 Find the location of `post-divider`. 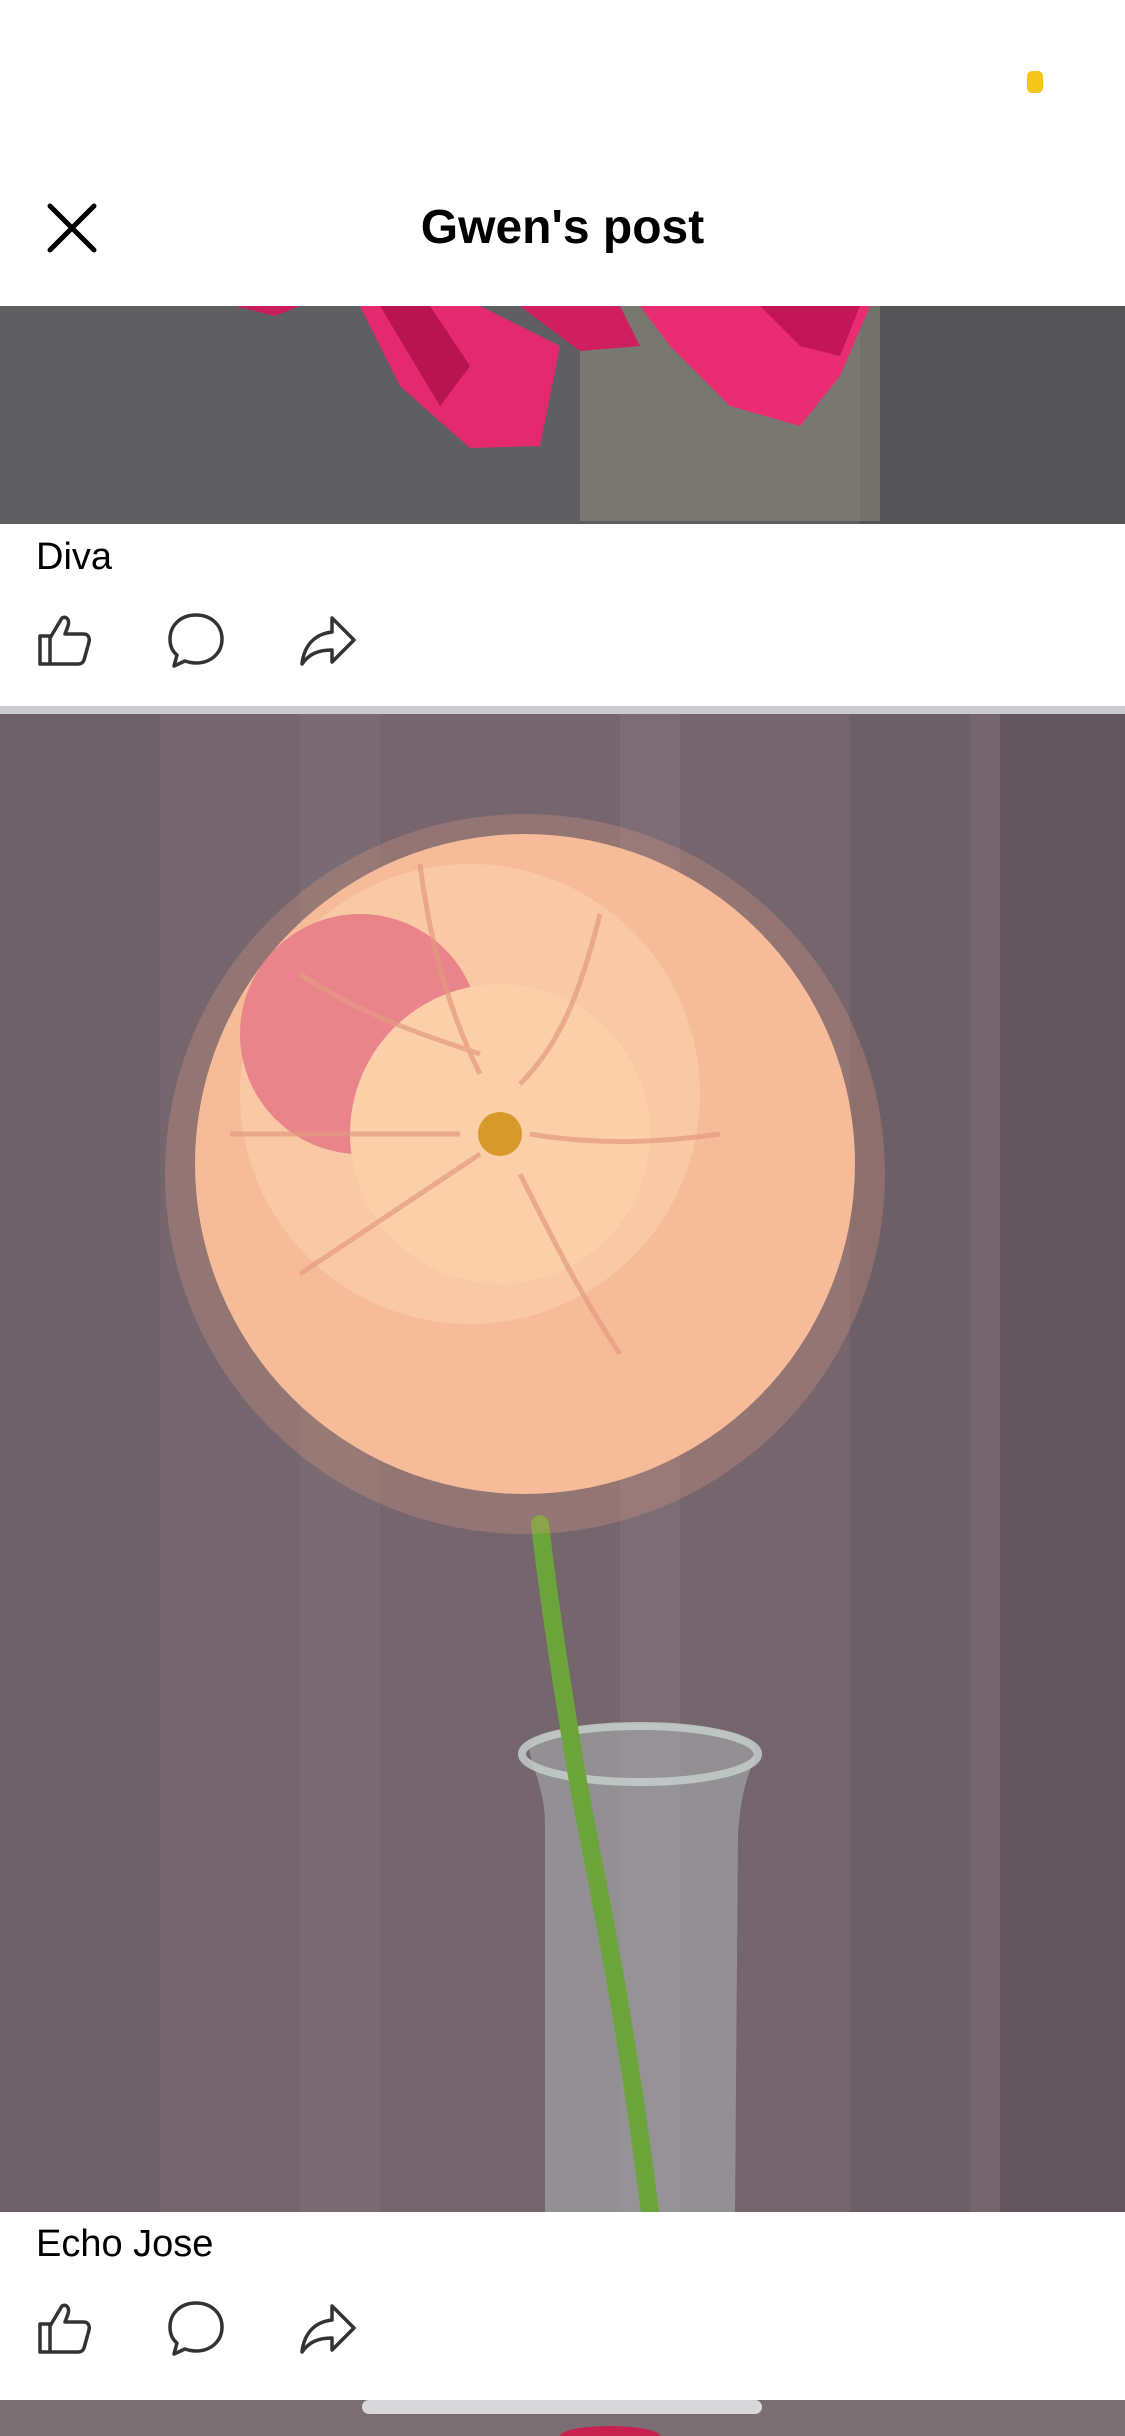

post-divider is located at coordinates (562, 710).